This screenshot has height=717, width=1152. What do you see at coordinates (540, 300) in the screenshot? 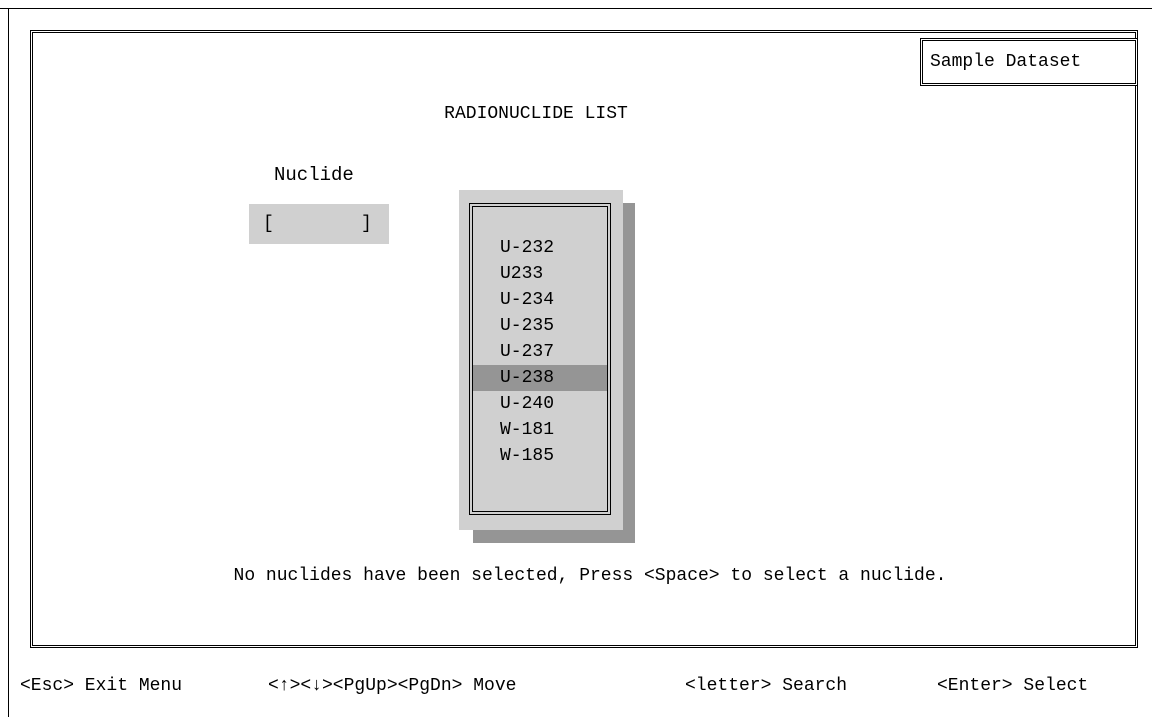
I see `list-item: U-234` at bounding box center [540, 300].